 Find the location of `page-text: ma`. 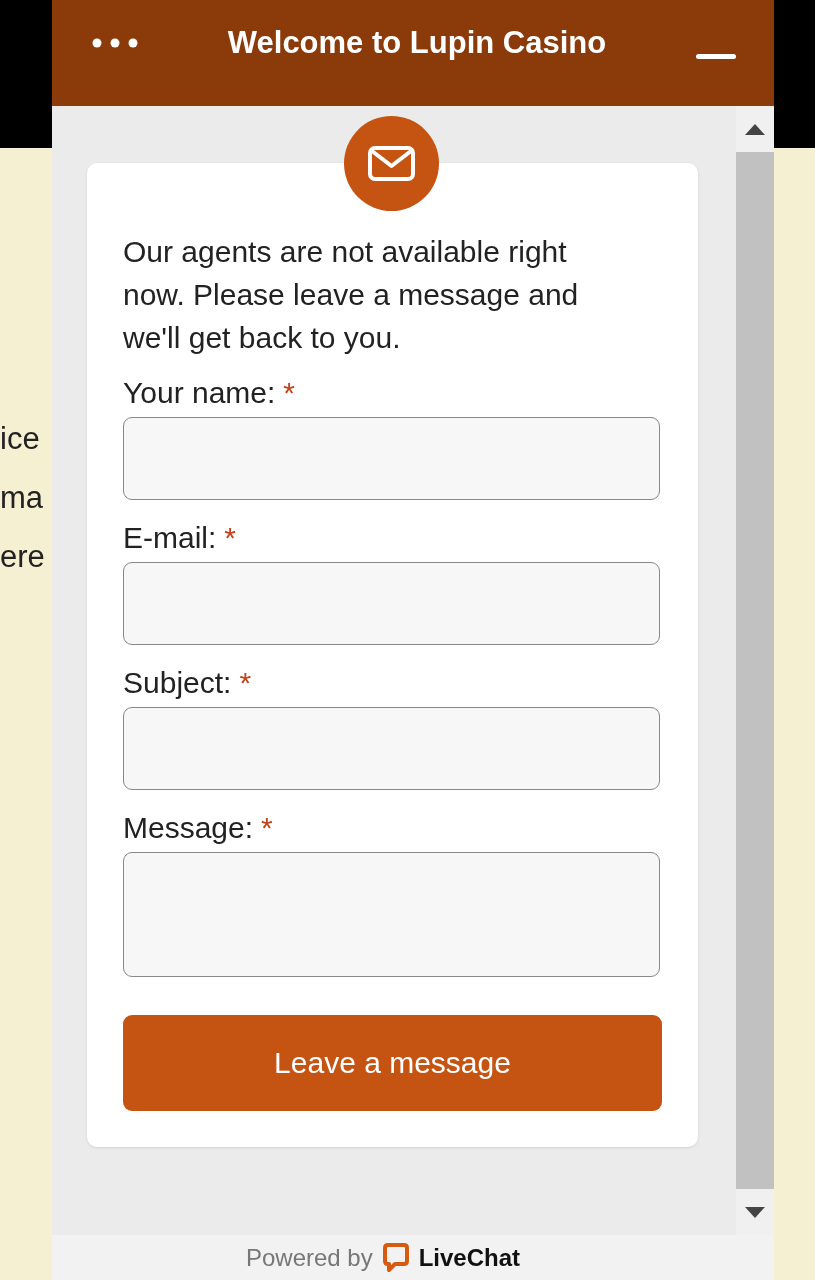

page-text: ma is located at coordinates (22, 497).